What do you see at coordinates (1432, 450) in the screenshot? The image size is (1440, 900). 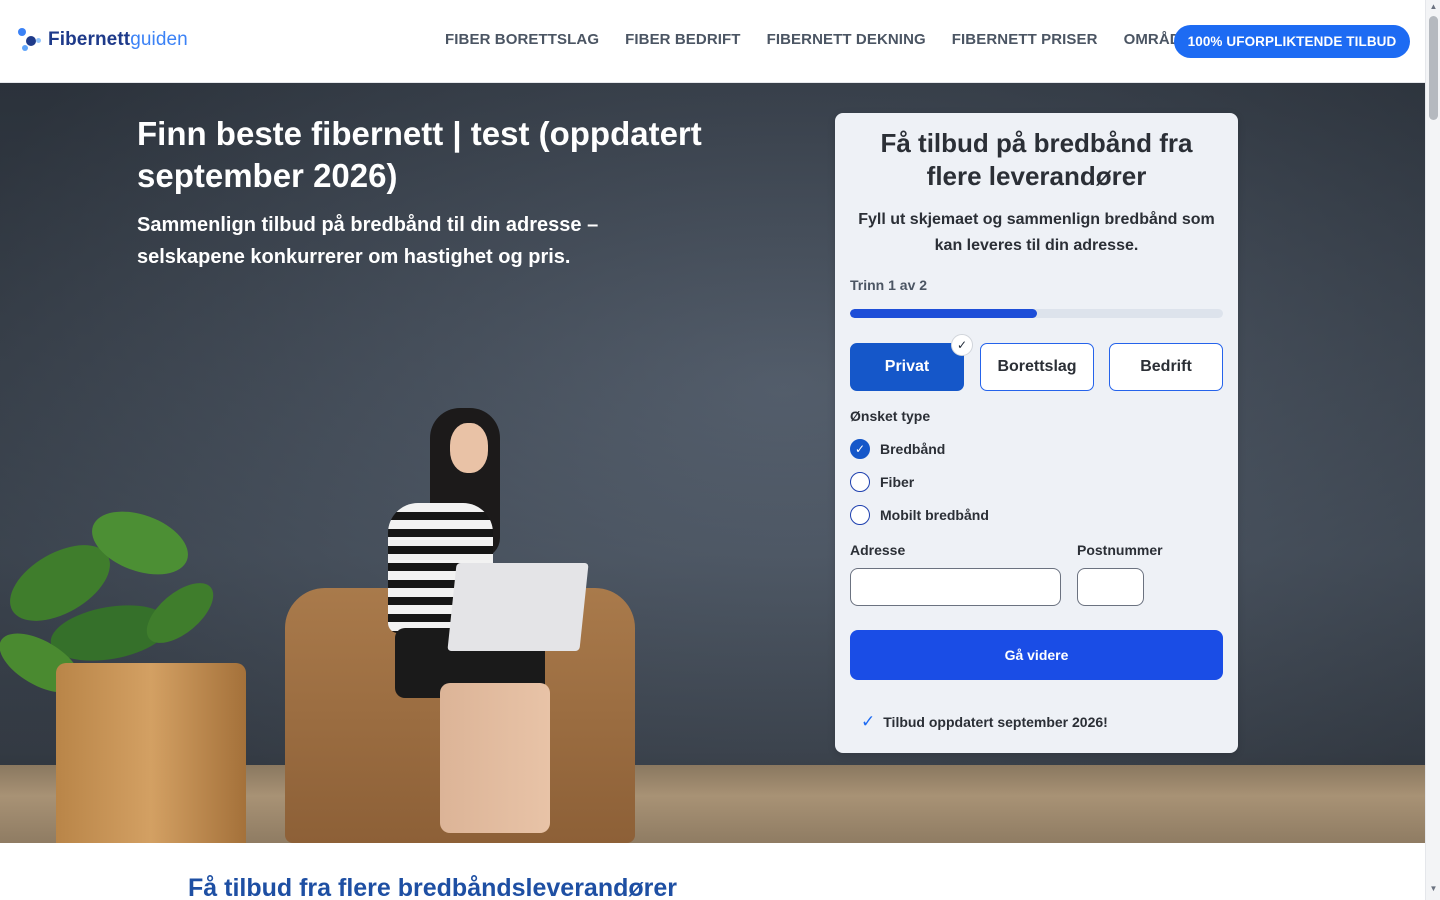 I see `scrollbar: ▲ ▼` at bounding box center [1432, 450].